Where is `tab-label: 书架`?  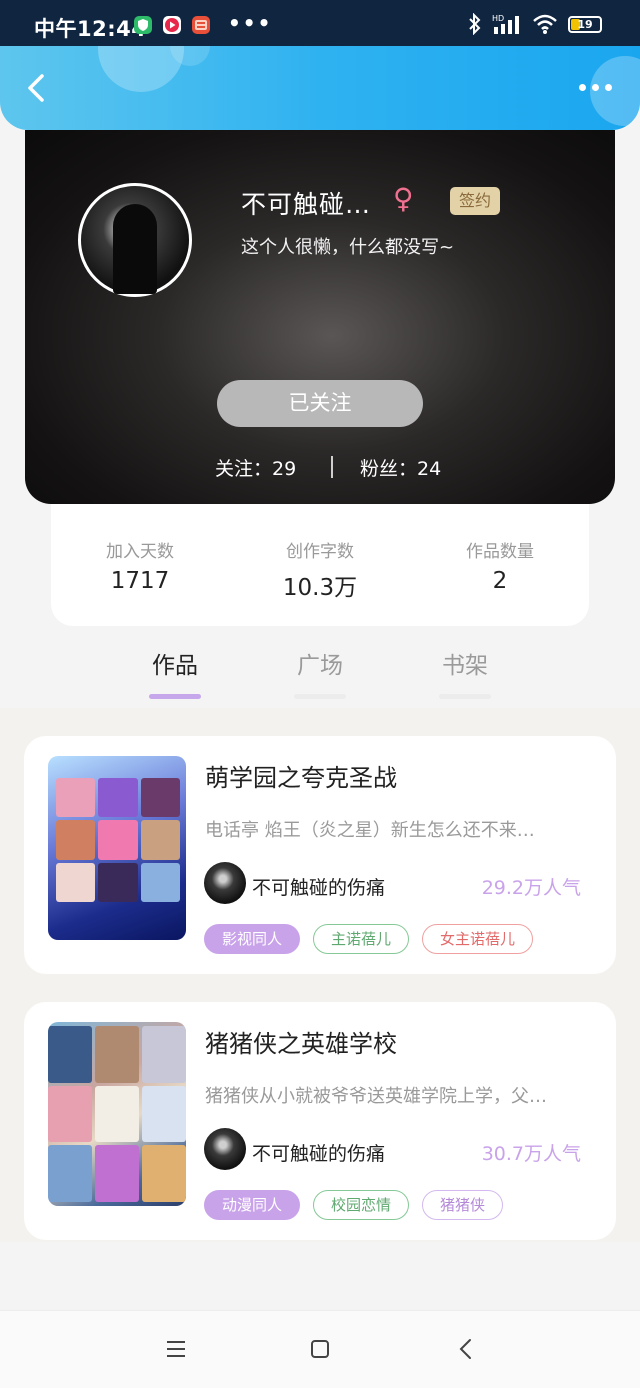 tab-label: 书架 is located at coordinates (465, 666).